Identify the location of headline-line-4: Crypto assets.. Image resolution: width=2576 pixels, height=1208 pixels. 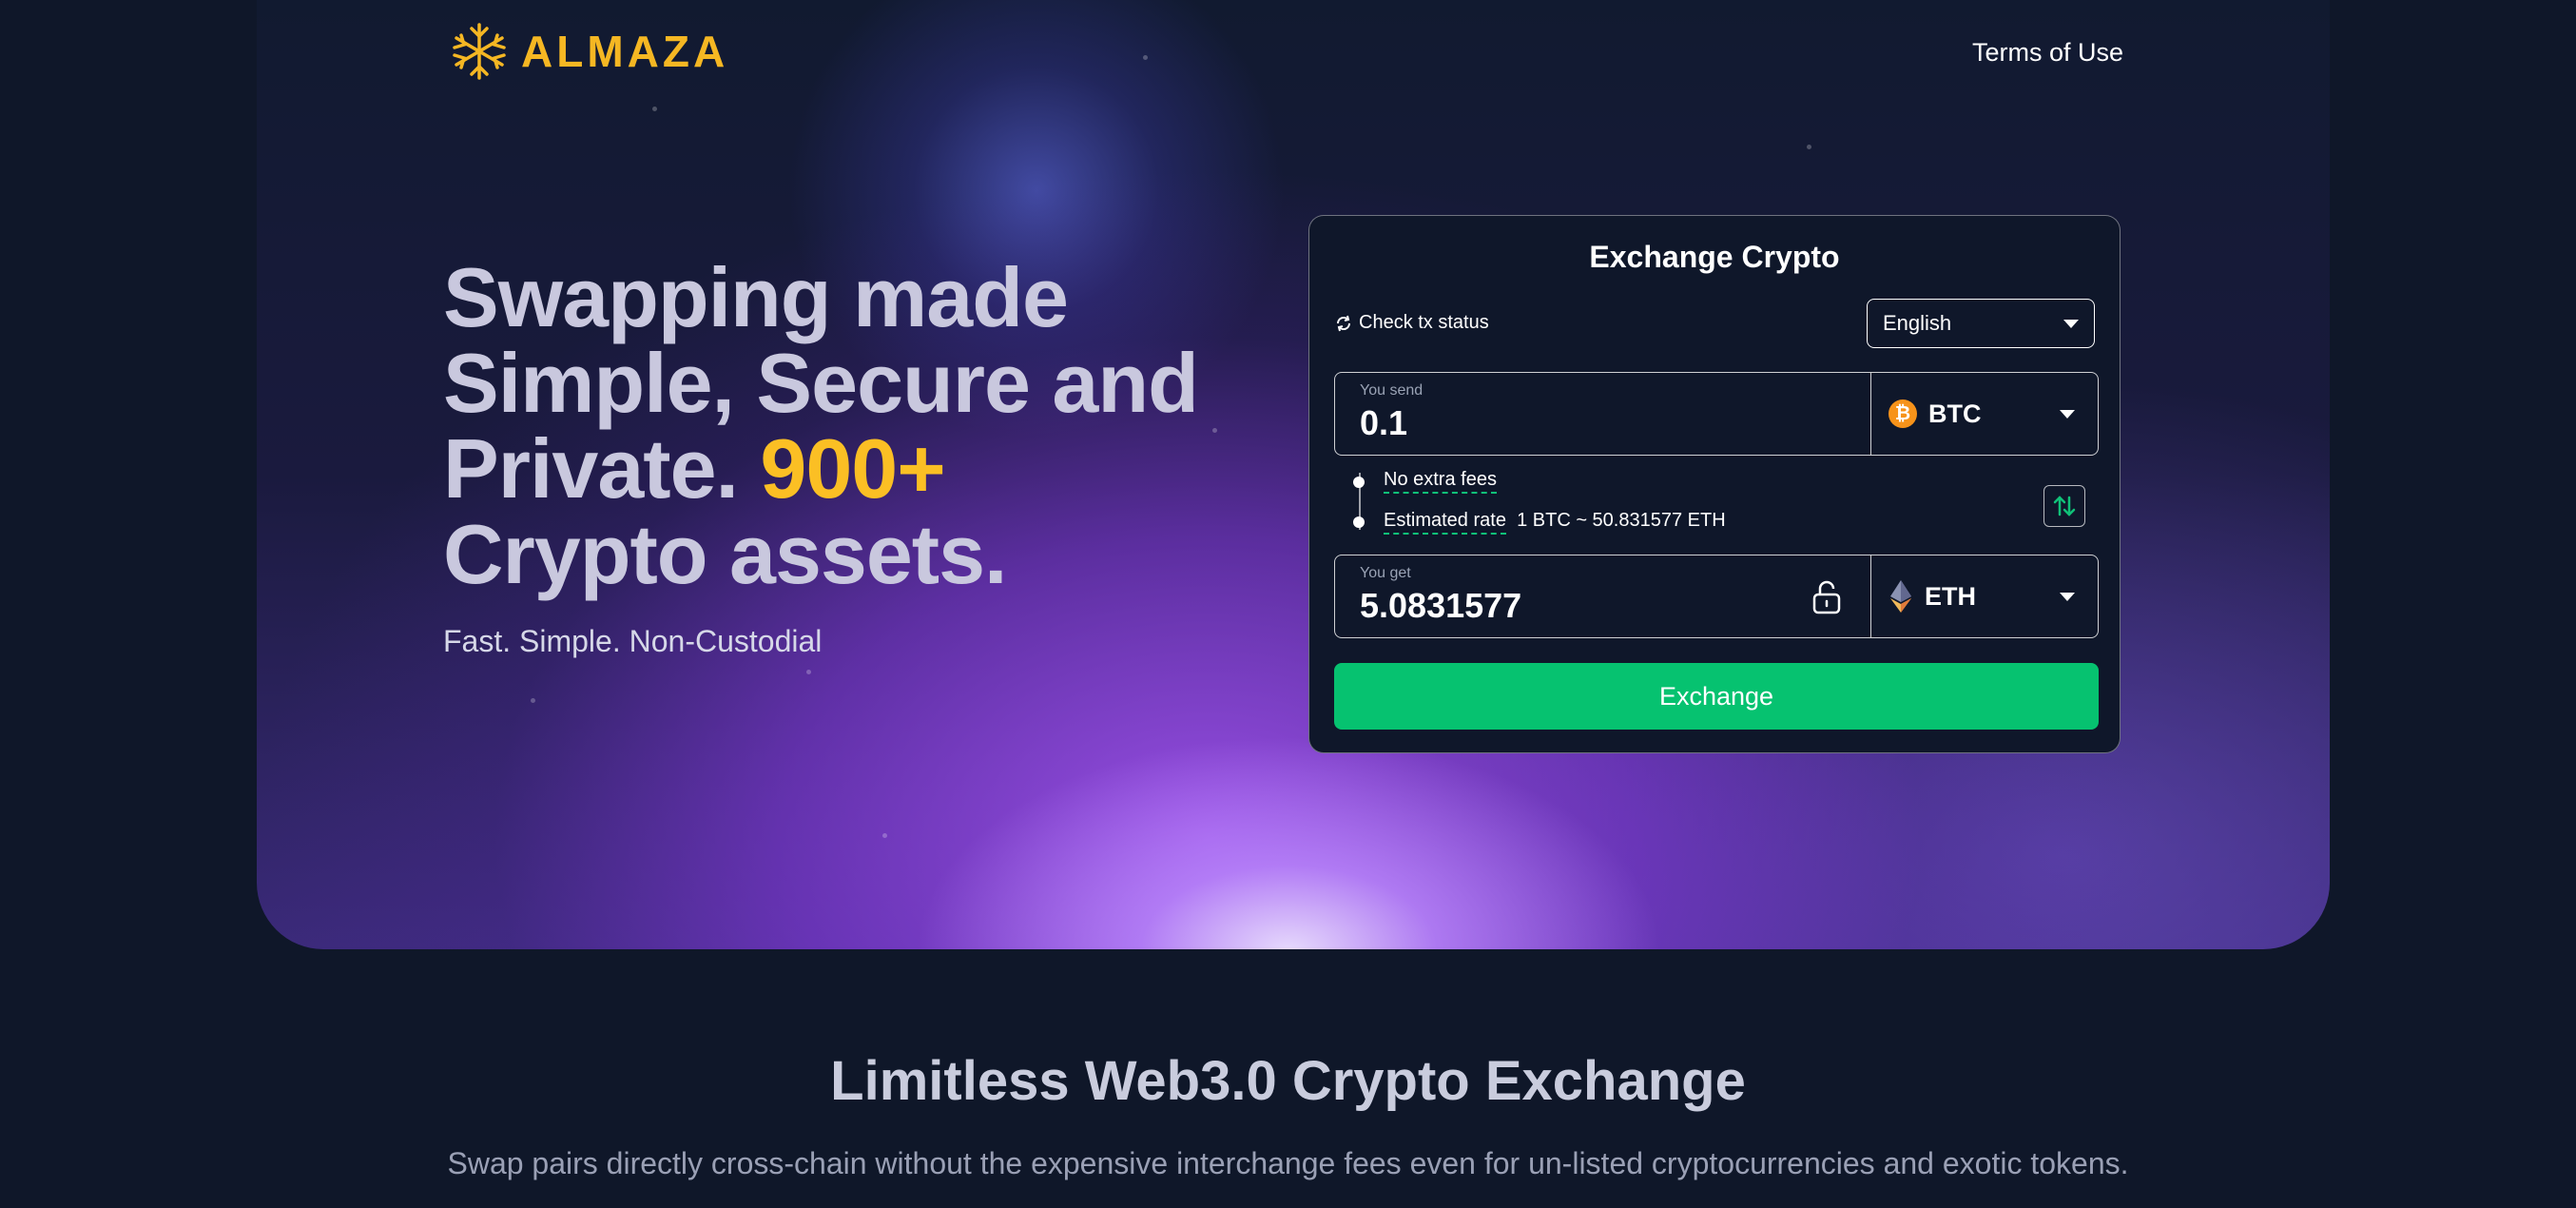
(725, 554).